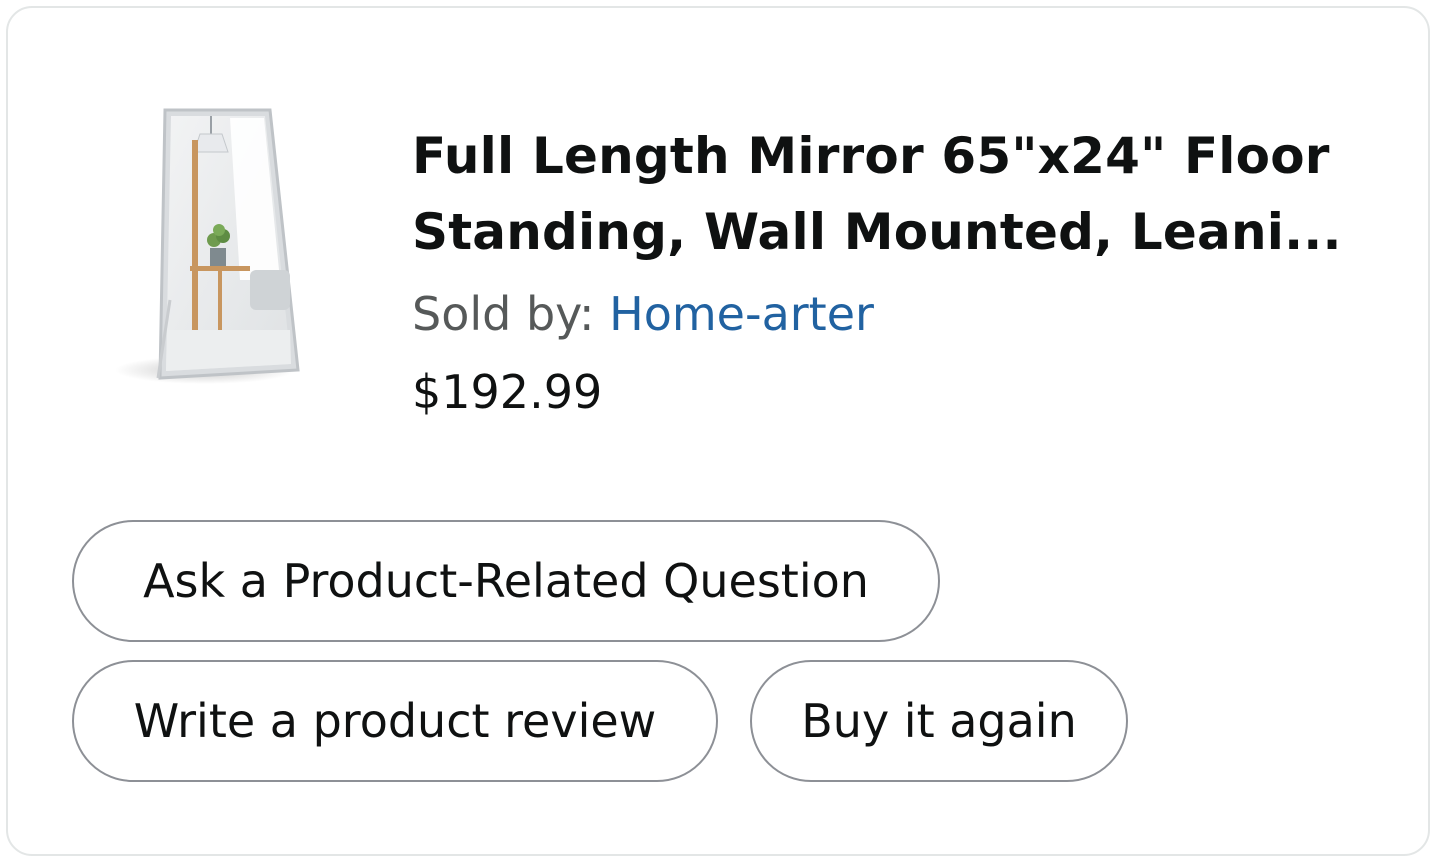  What do you see at coordinates (511, 314) in the screenshot?
I see `sold-by-label: Sold by:` at bounding box center [511, 314].